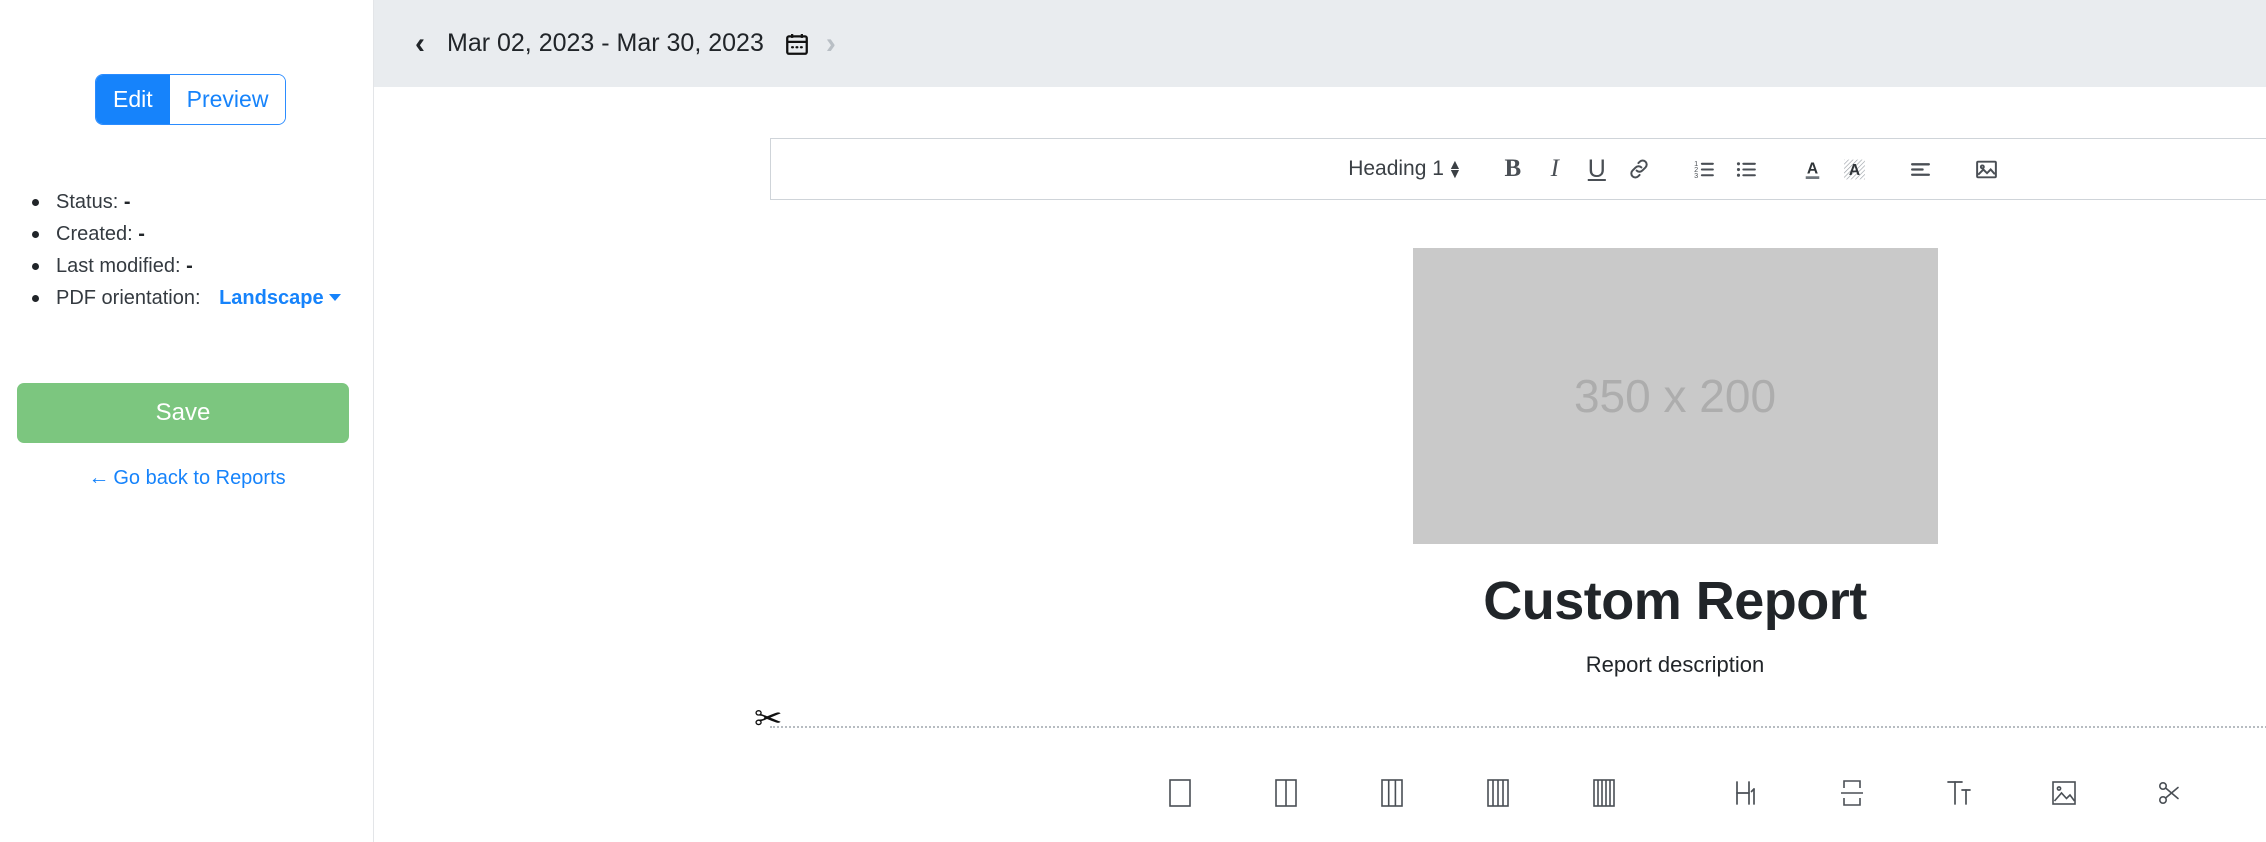  I want to click on calendar-icon, so click(797, 44).